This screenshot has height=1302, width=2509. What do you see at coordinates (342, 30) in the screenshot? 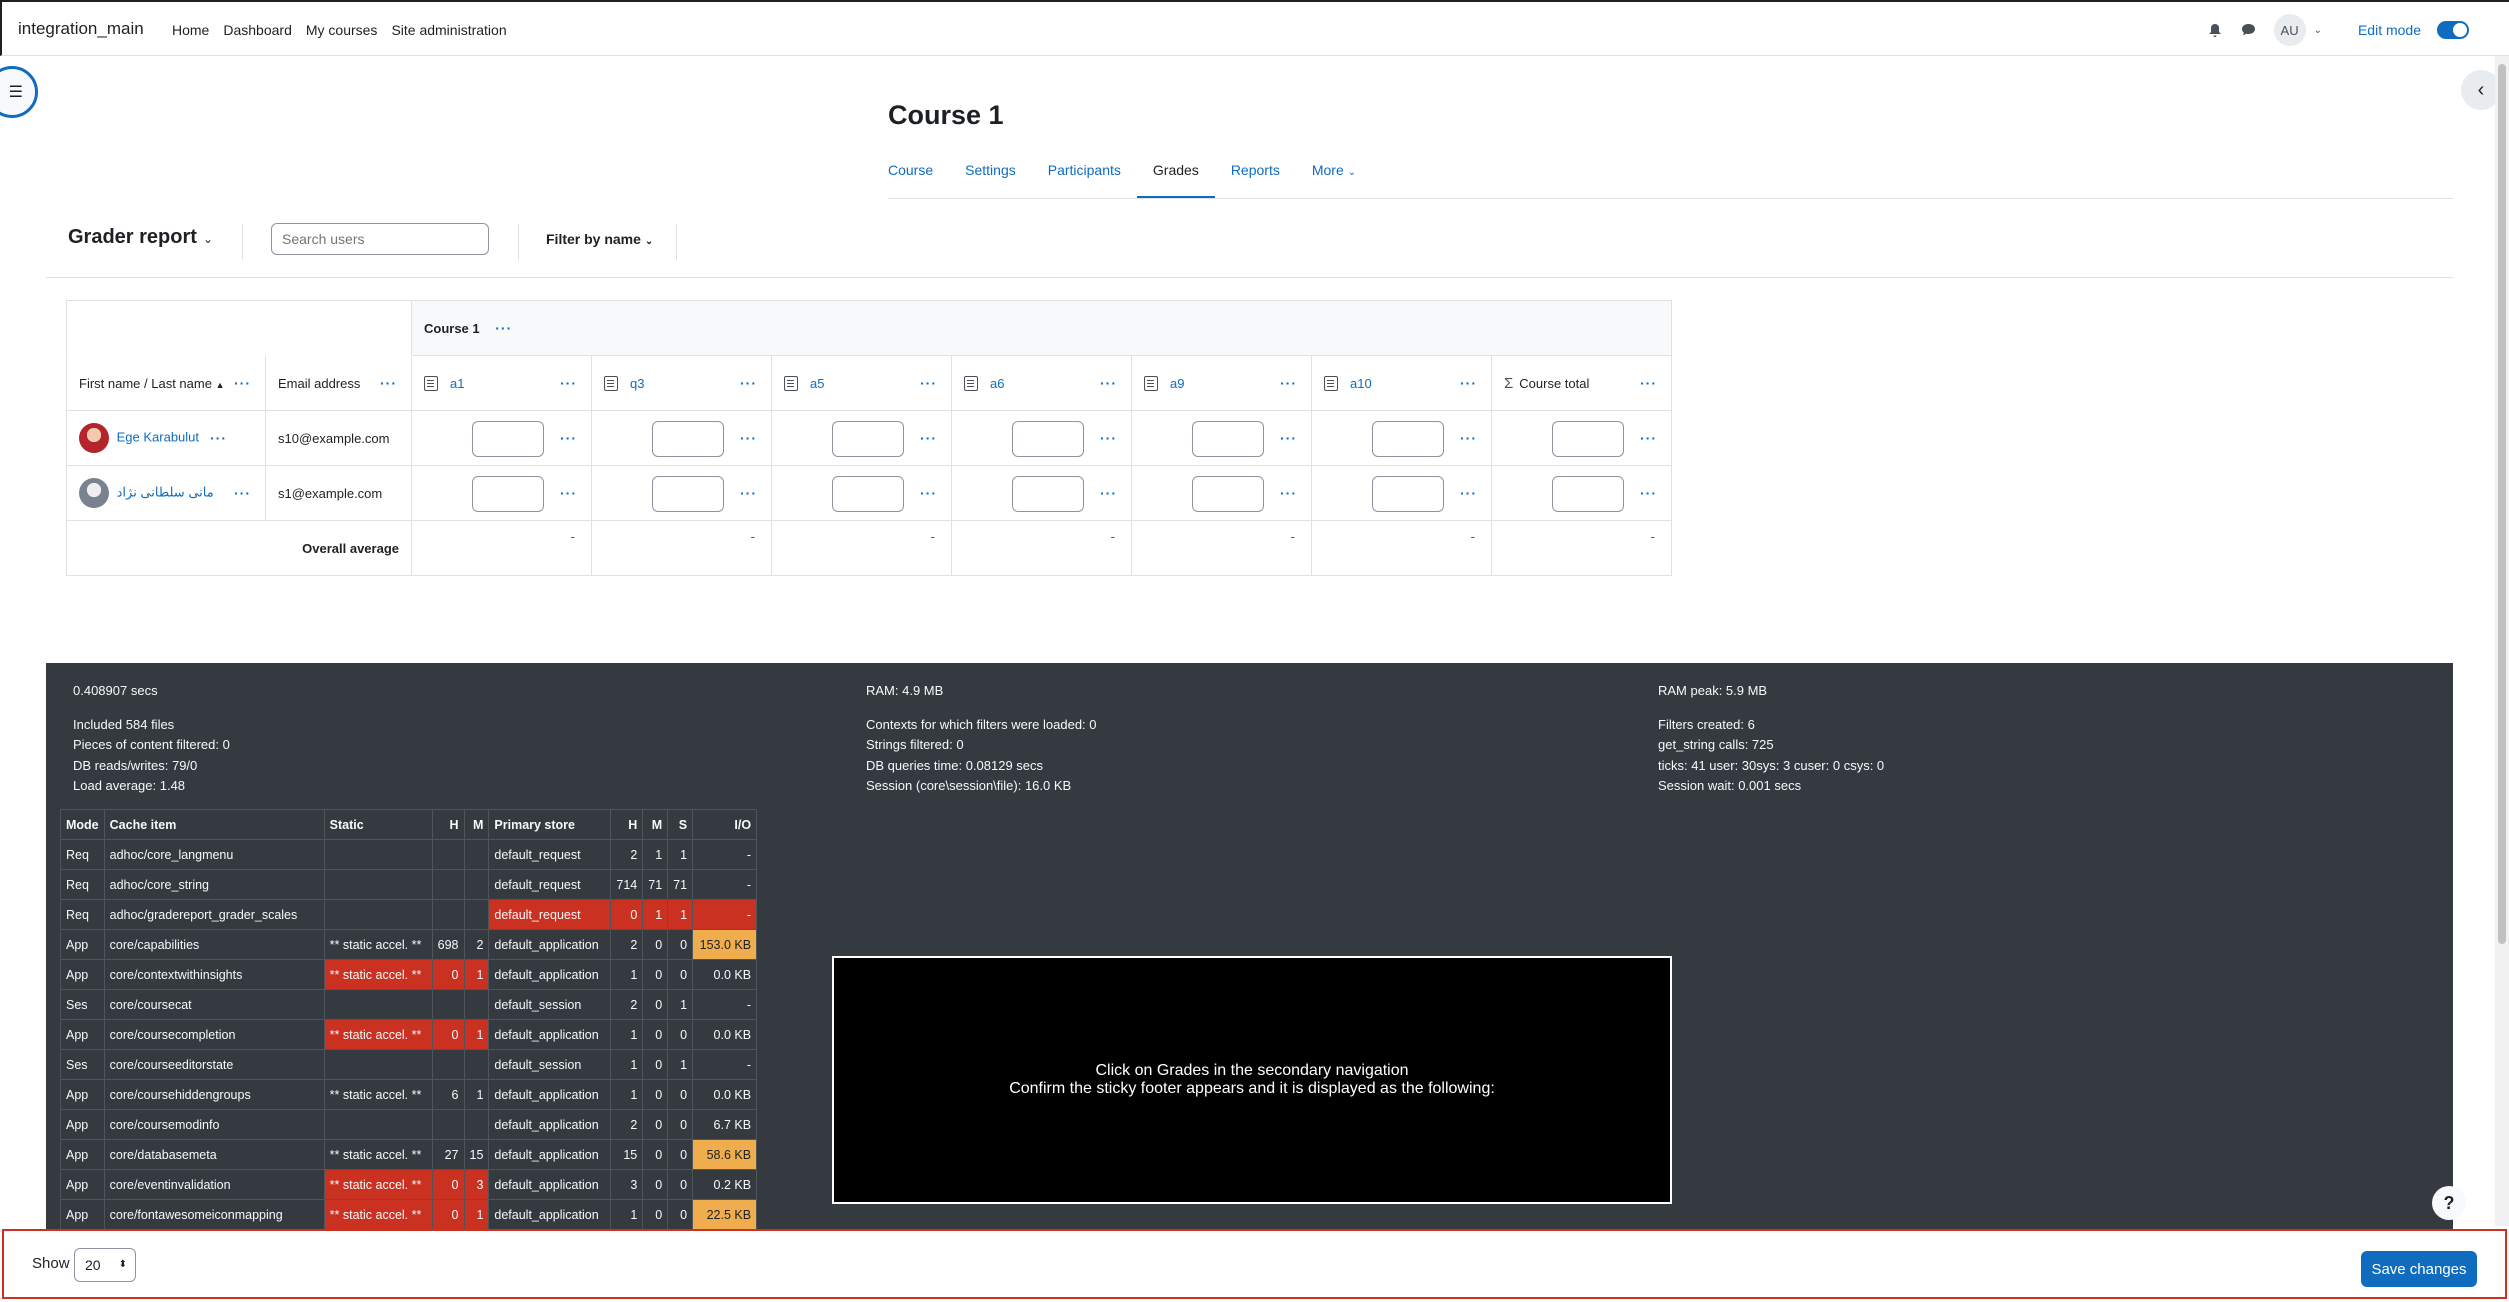
I see `nav-my-courses: My courses` at bounding box center [342, 30].